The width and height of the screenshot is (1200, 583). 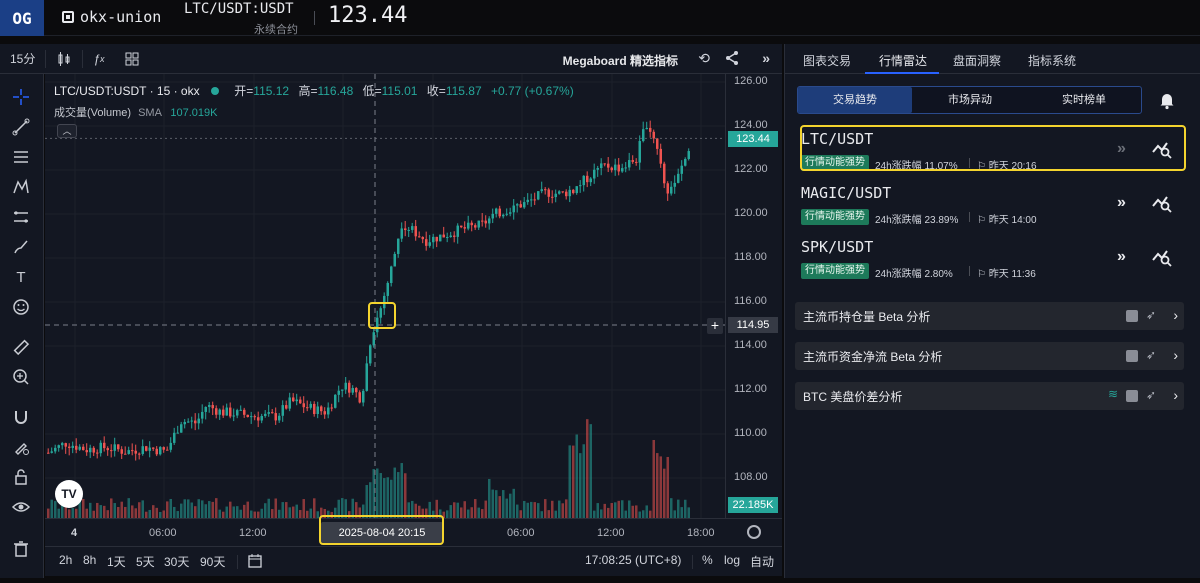 I want to click on tab-chart-trading: 图表交易, so click(x=827, y=60).